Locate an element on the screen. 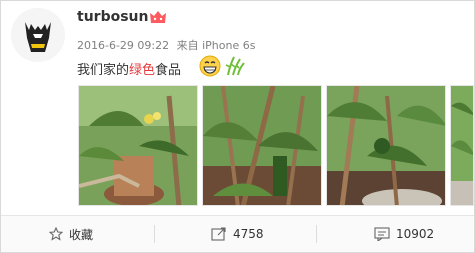 The width and height of the screenshot is (475, 253). plant-emoji-icon is located at coordinates (235, 66).